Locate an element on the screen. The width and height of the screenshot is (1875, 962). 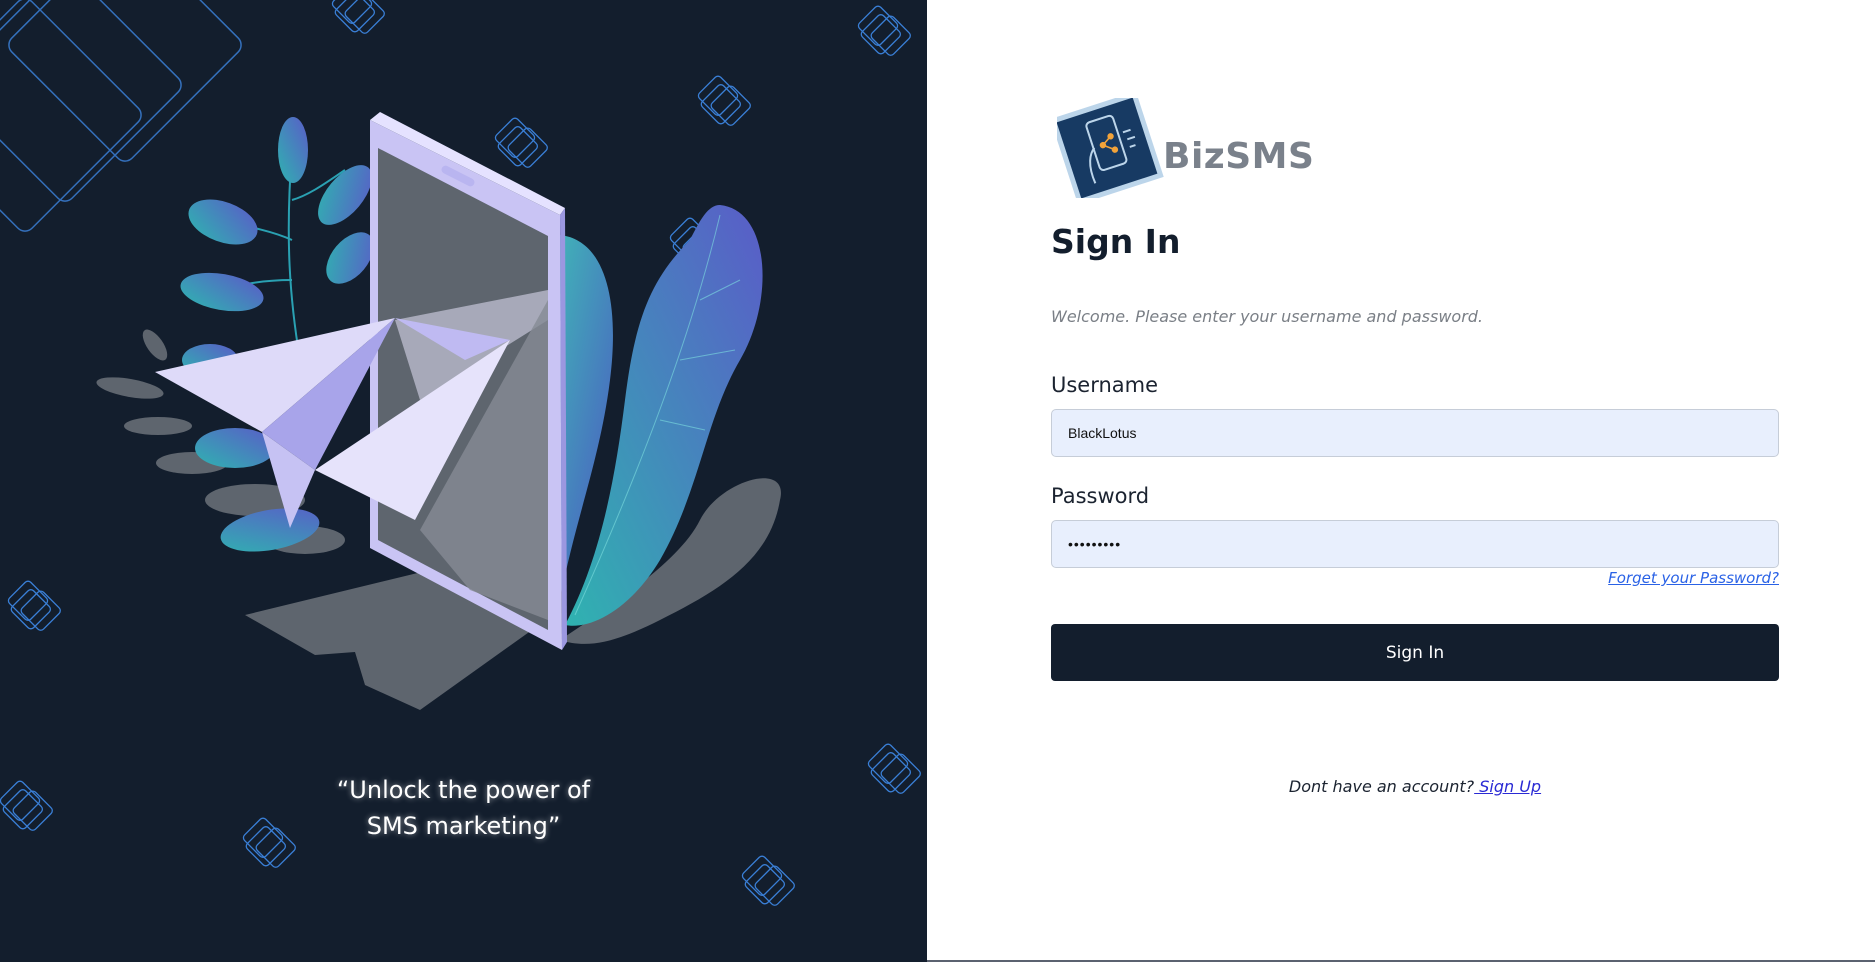
forgot-password-link: Forget your Password? is located at coordinates (1693, 578).